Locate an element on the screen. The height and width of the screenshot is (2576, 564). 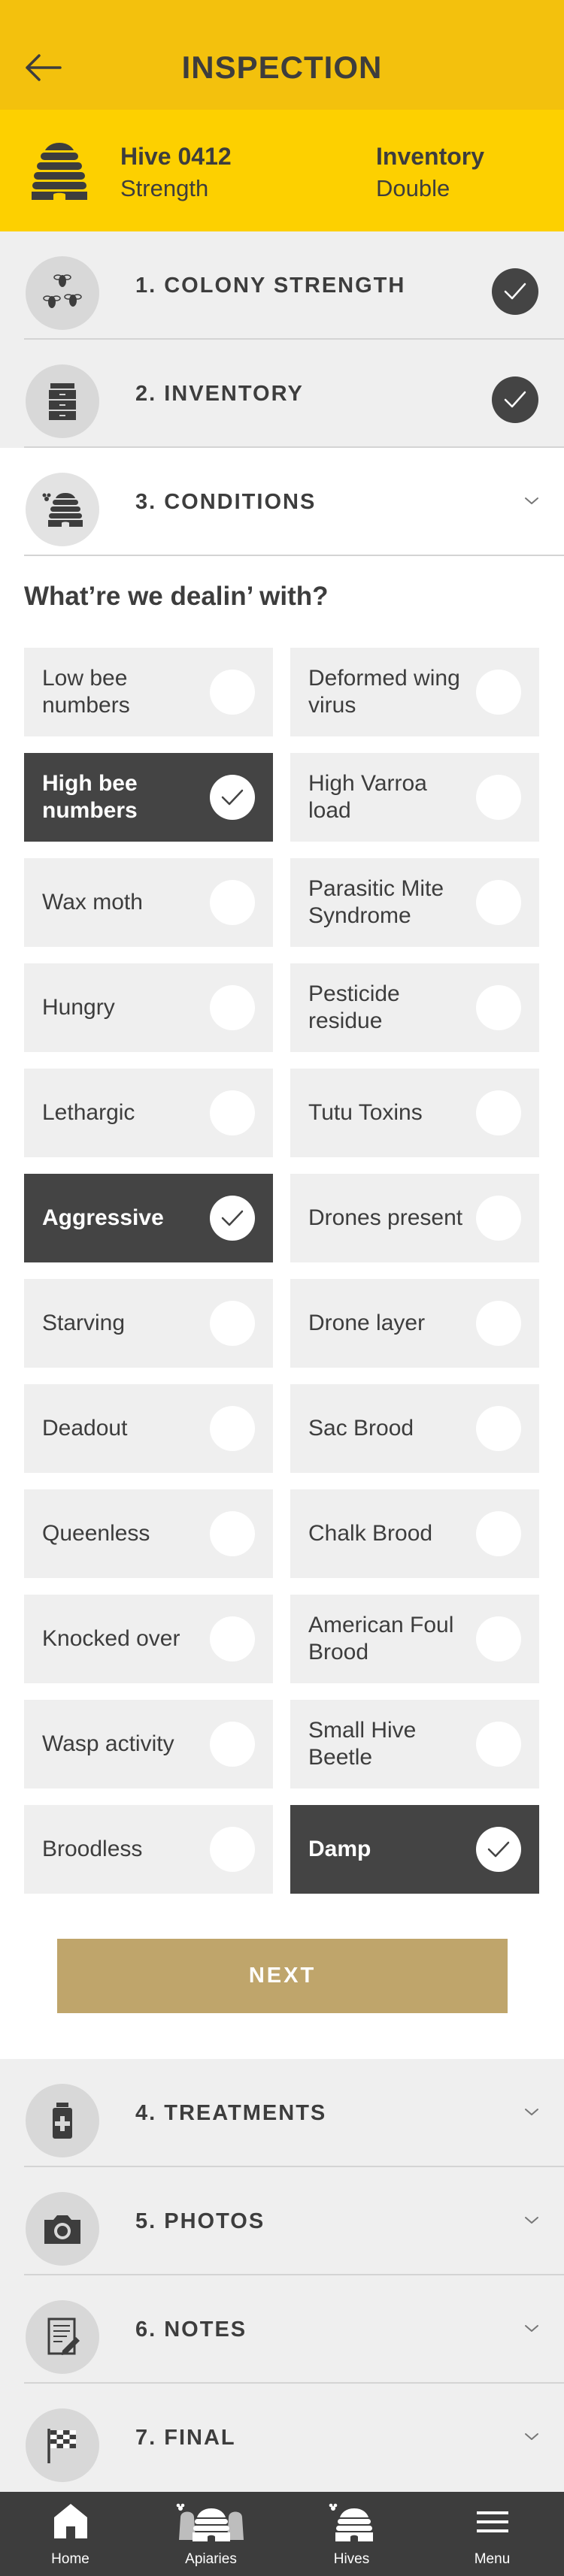
condition-option: Queenless is located at coordinates (148, 1534).